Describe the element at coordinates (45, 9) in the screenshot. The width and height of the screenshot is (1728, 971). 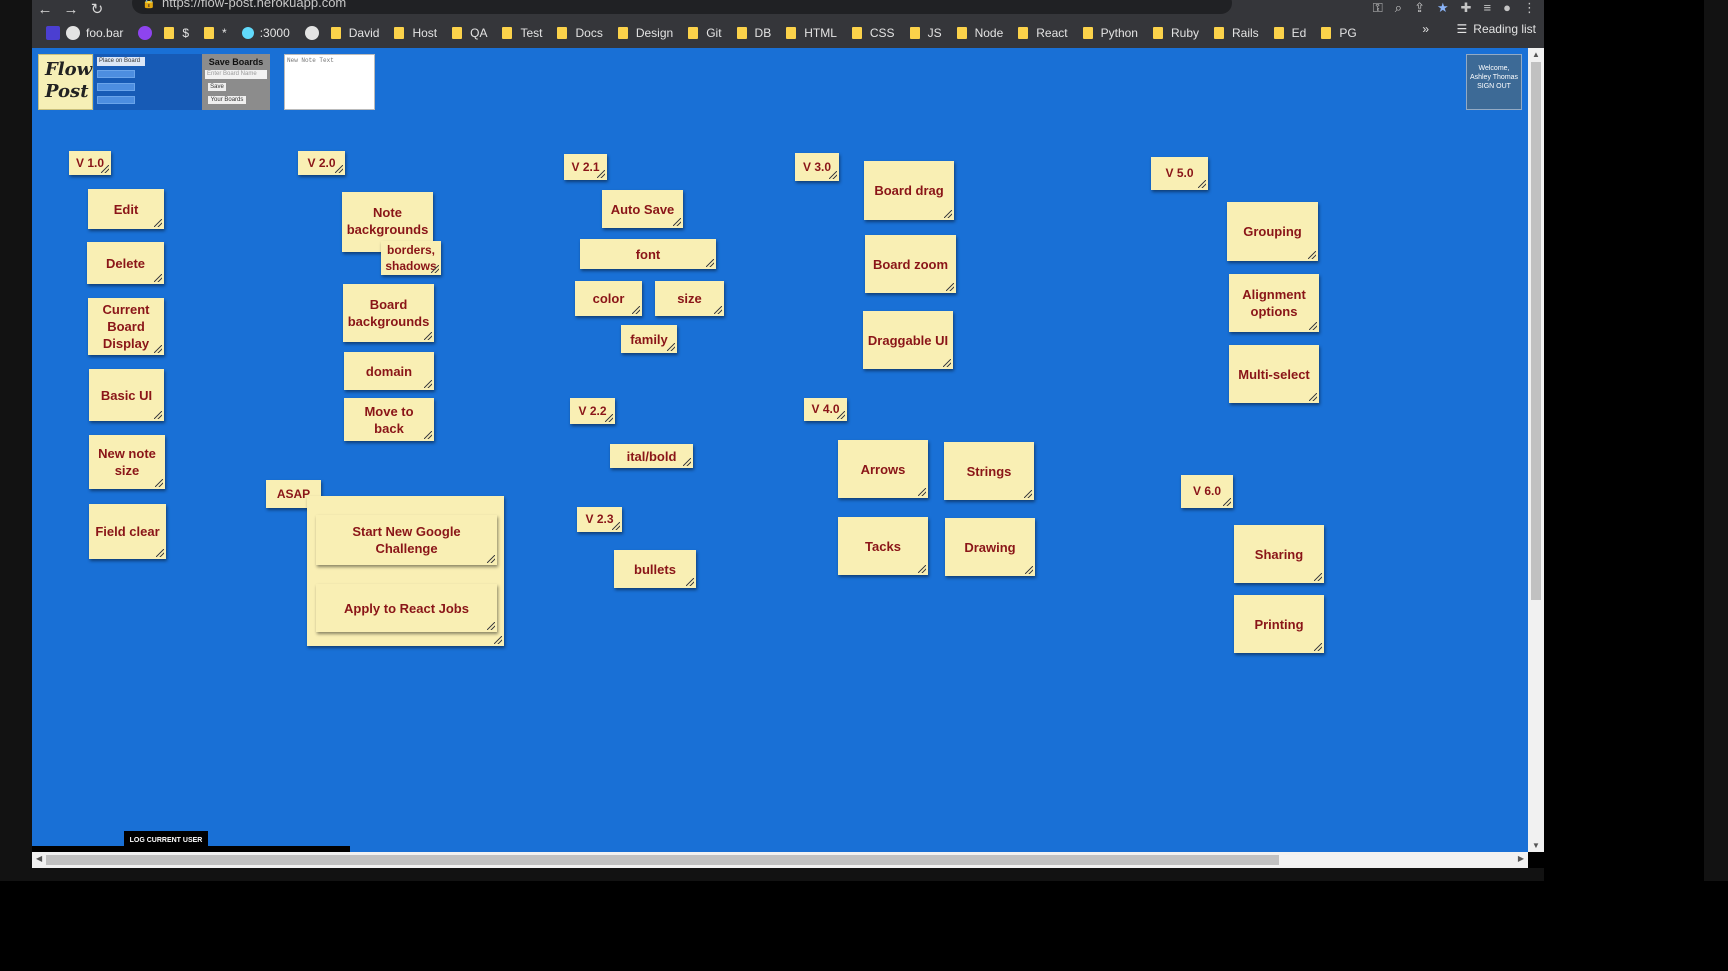
I see `back-icon: ←` at that location.